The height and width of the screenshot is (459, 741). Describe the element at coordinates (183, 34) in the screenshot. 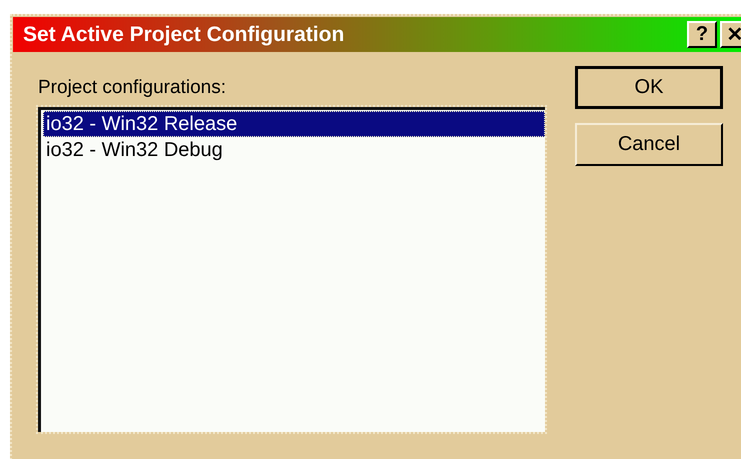

I see `window-title: Set Active Project Configuration` at that location.